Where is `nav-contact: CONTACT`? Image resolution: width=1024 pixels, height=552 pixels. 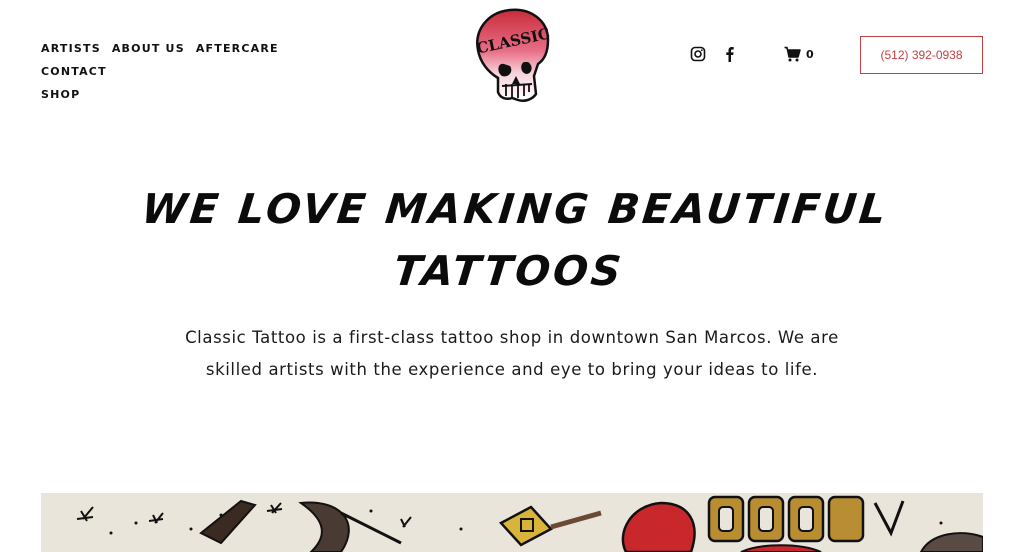
nav-contact: CONTACT is located at coordinates (74, 71).